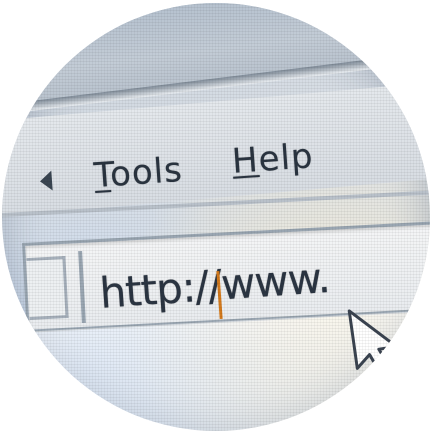  Describe the element at coordinates (46, 181) in the screenshot. I see `back-arrow-icon` at that location.